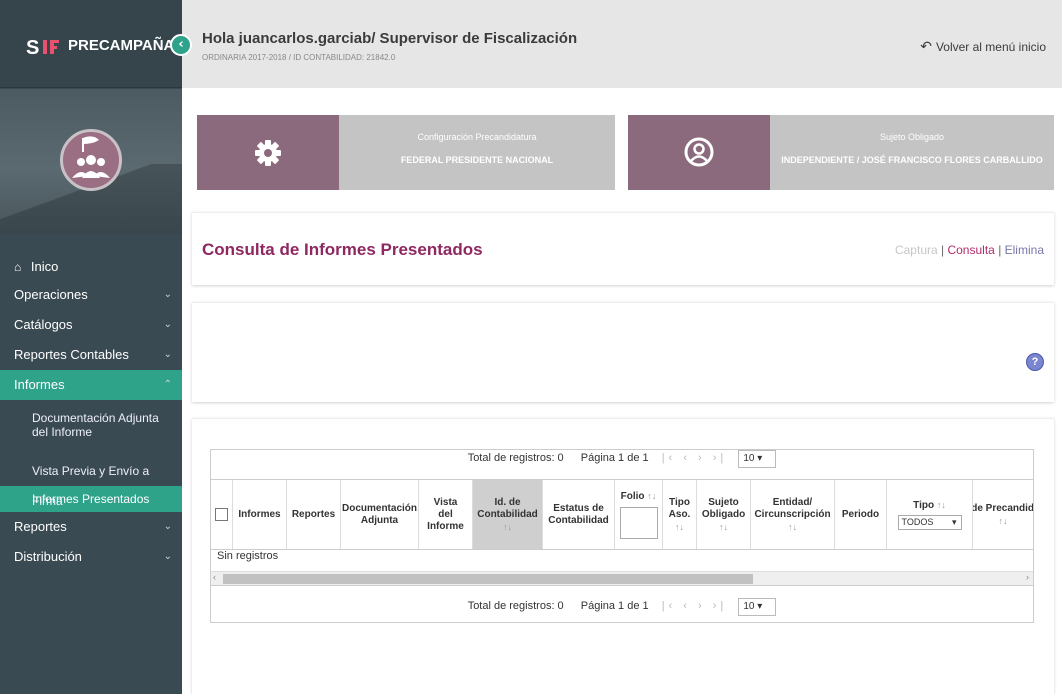 The height and width of the screenshot is (694, 1062). Describe the element at coordinates (632, 496) in the screenshot. I see `col-label-text: Folio` at that location.